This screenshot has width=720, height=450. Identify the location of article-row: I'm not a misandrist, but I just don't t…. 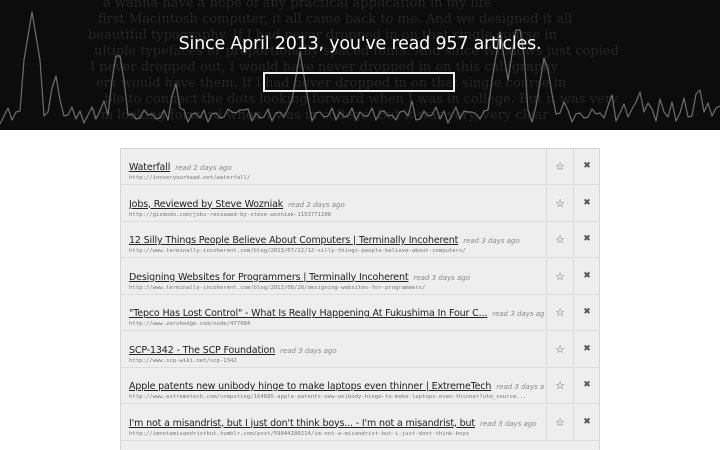
(360, 422).